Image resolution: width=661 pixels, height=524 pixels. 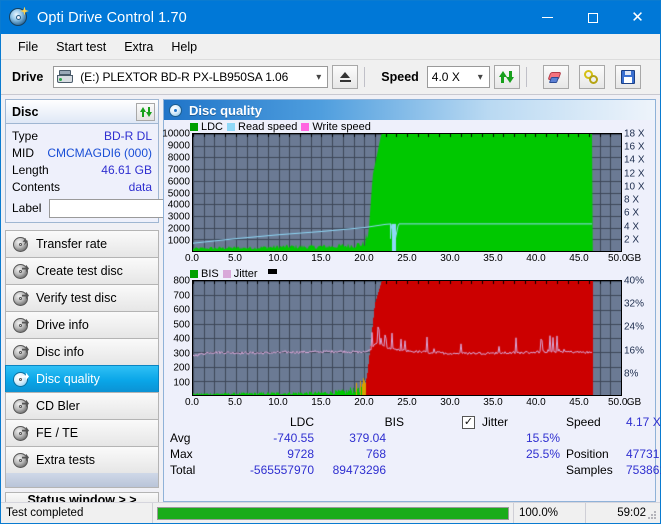 What do you see at coordinates (20, 298) in the screenshot?
I see `verify-test-disc-icon` at bounding box center [20, 298].